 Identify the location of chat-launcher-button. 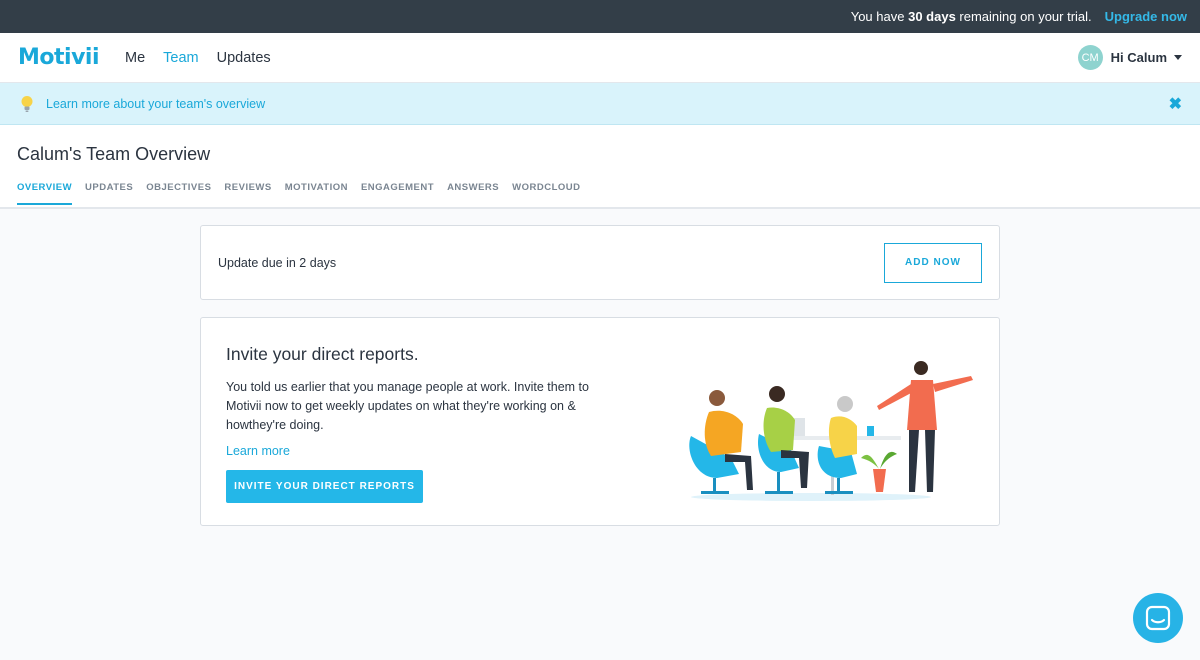
(1158, 618).